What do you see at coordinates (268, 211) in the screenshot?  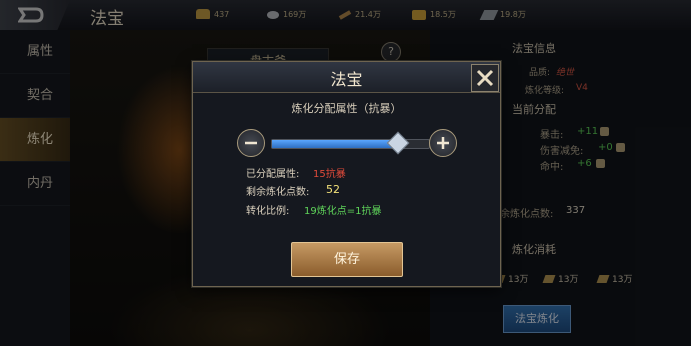 I see `ratio-label: 转化比例:` at bounding box center [268, 211].